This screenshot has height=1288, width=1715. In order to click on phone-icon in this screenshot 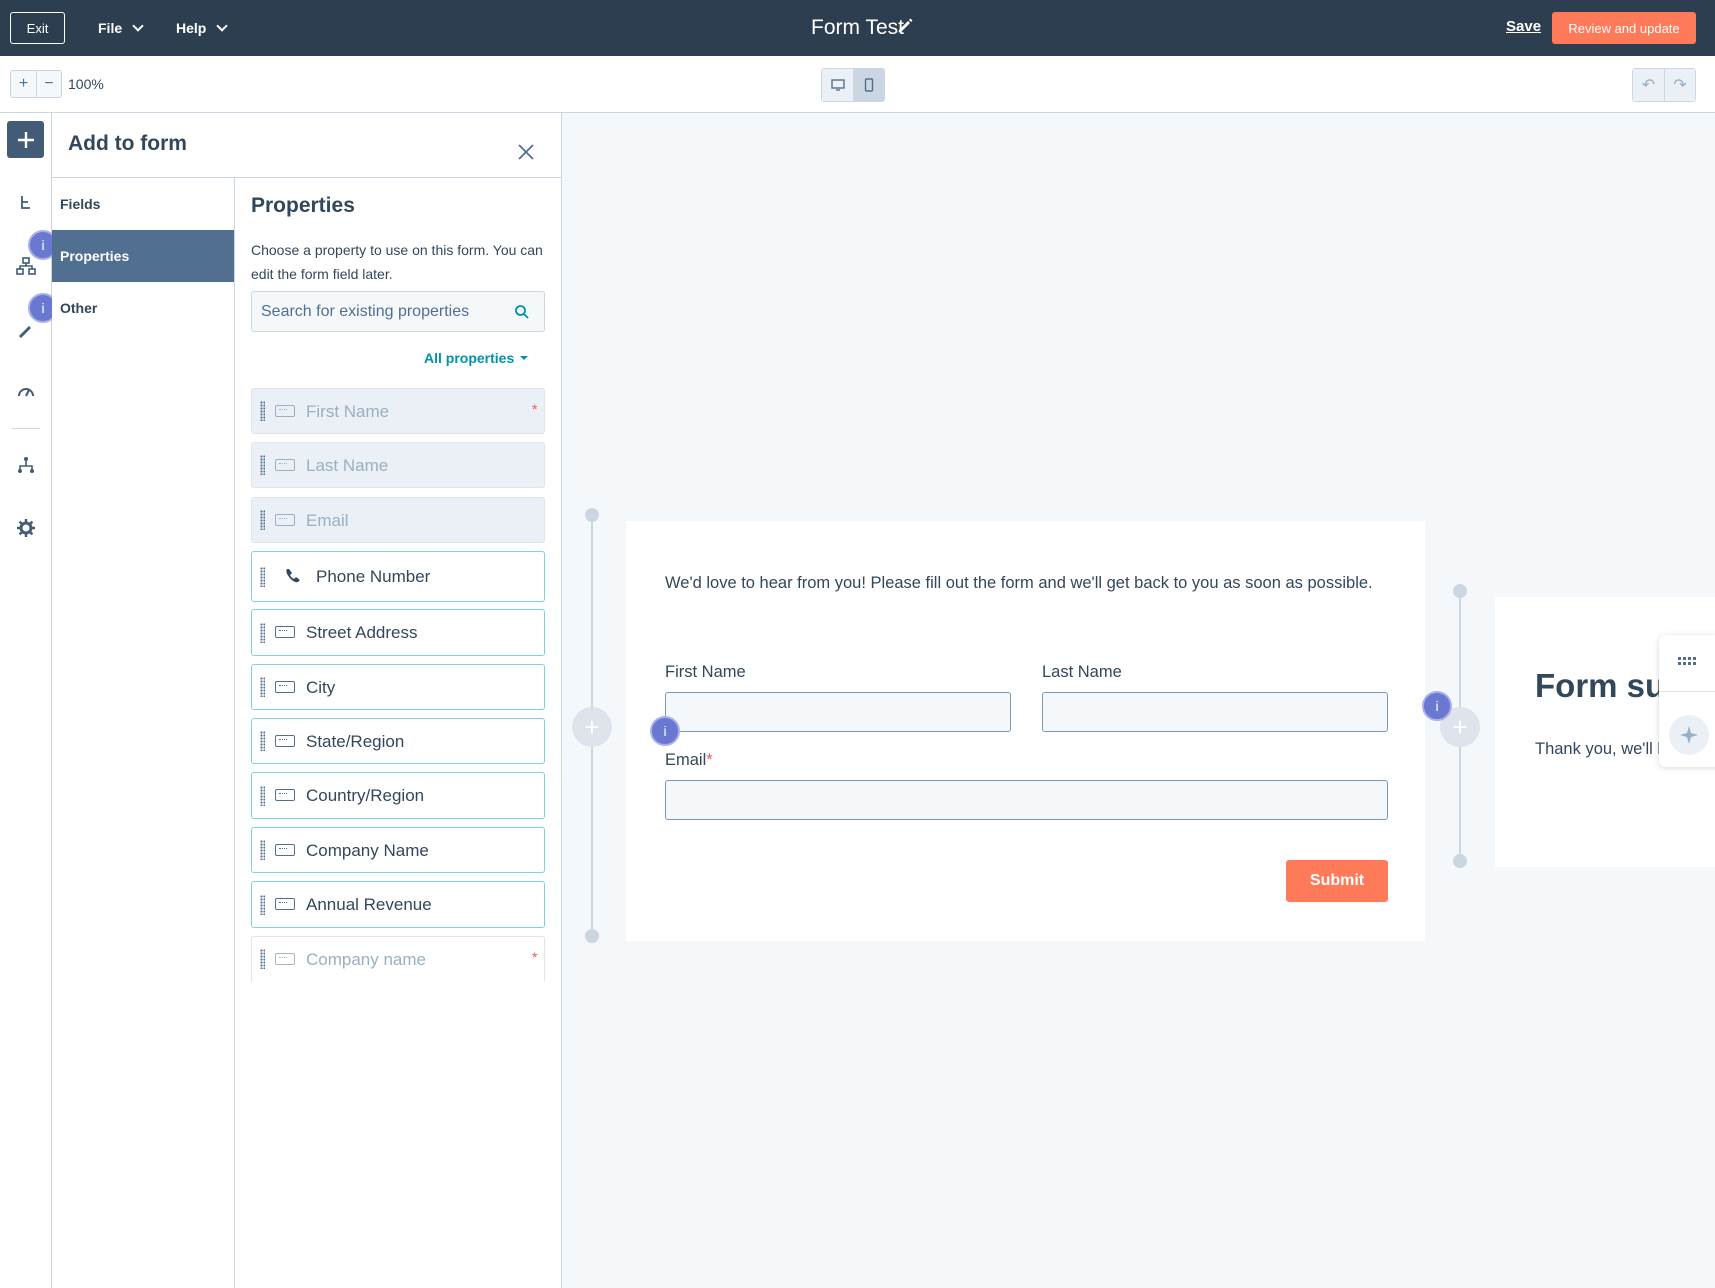, I will do `click(293, 576)`.